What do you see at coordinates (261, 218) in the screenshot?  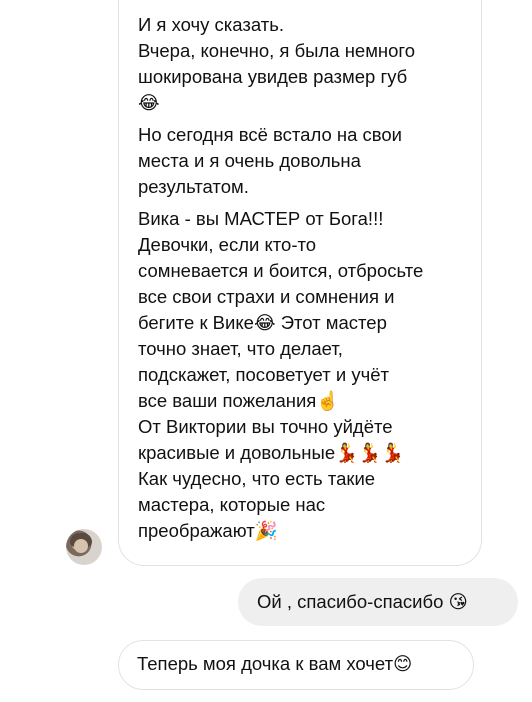 I see `incoming-message-line-8: Вика - вы МАСТЕР от Бога!!!` at bounding box center [261, 218].